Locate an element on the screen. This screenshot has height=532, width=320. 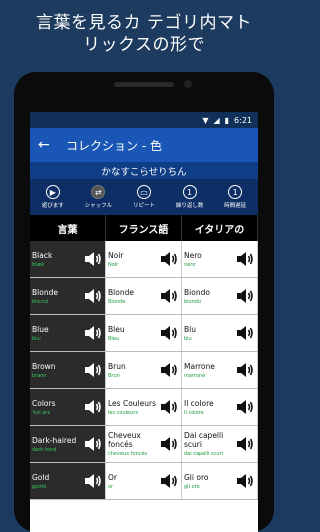
word-text: Il colore is located at coordinates (199, 403).